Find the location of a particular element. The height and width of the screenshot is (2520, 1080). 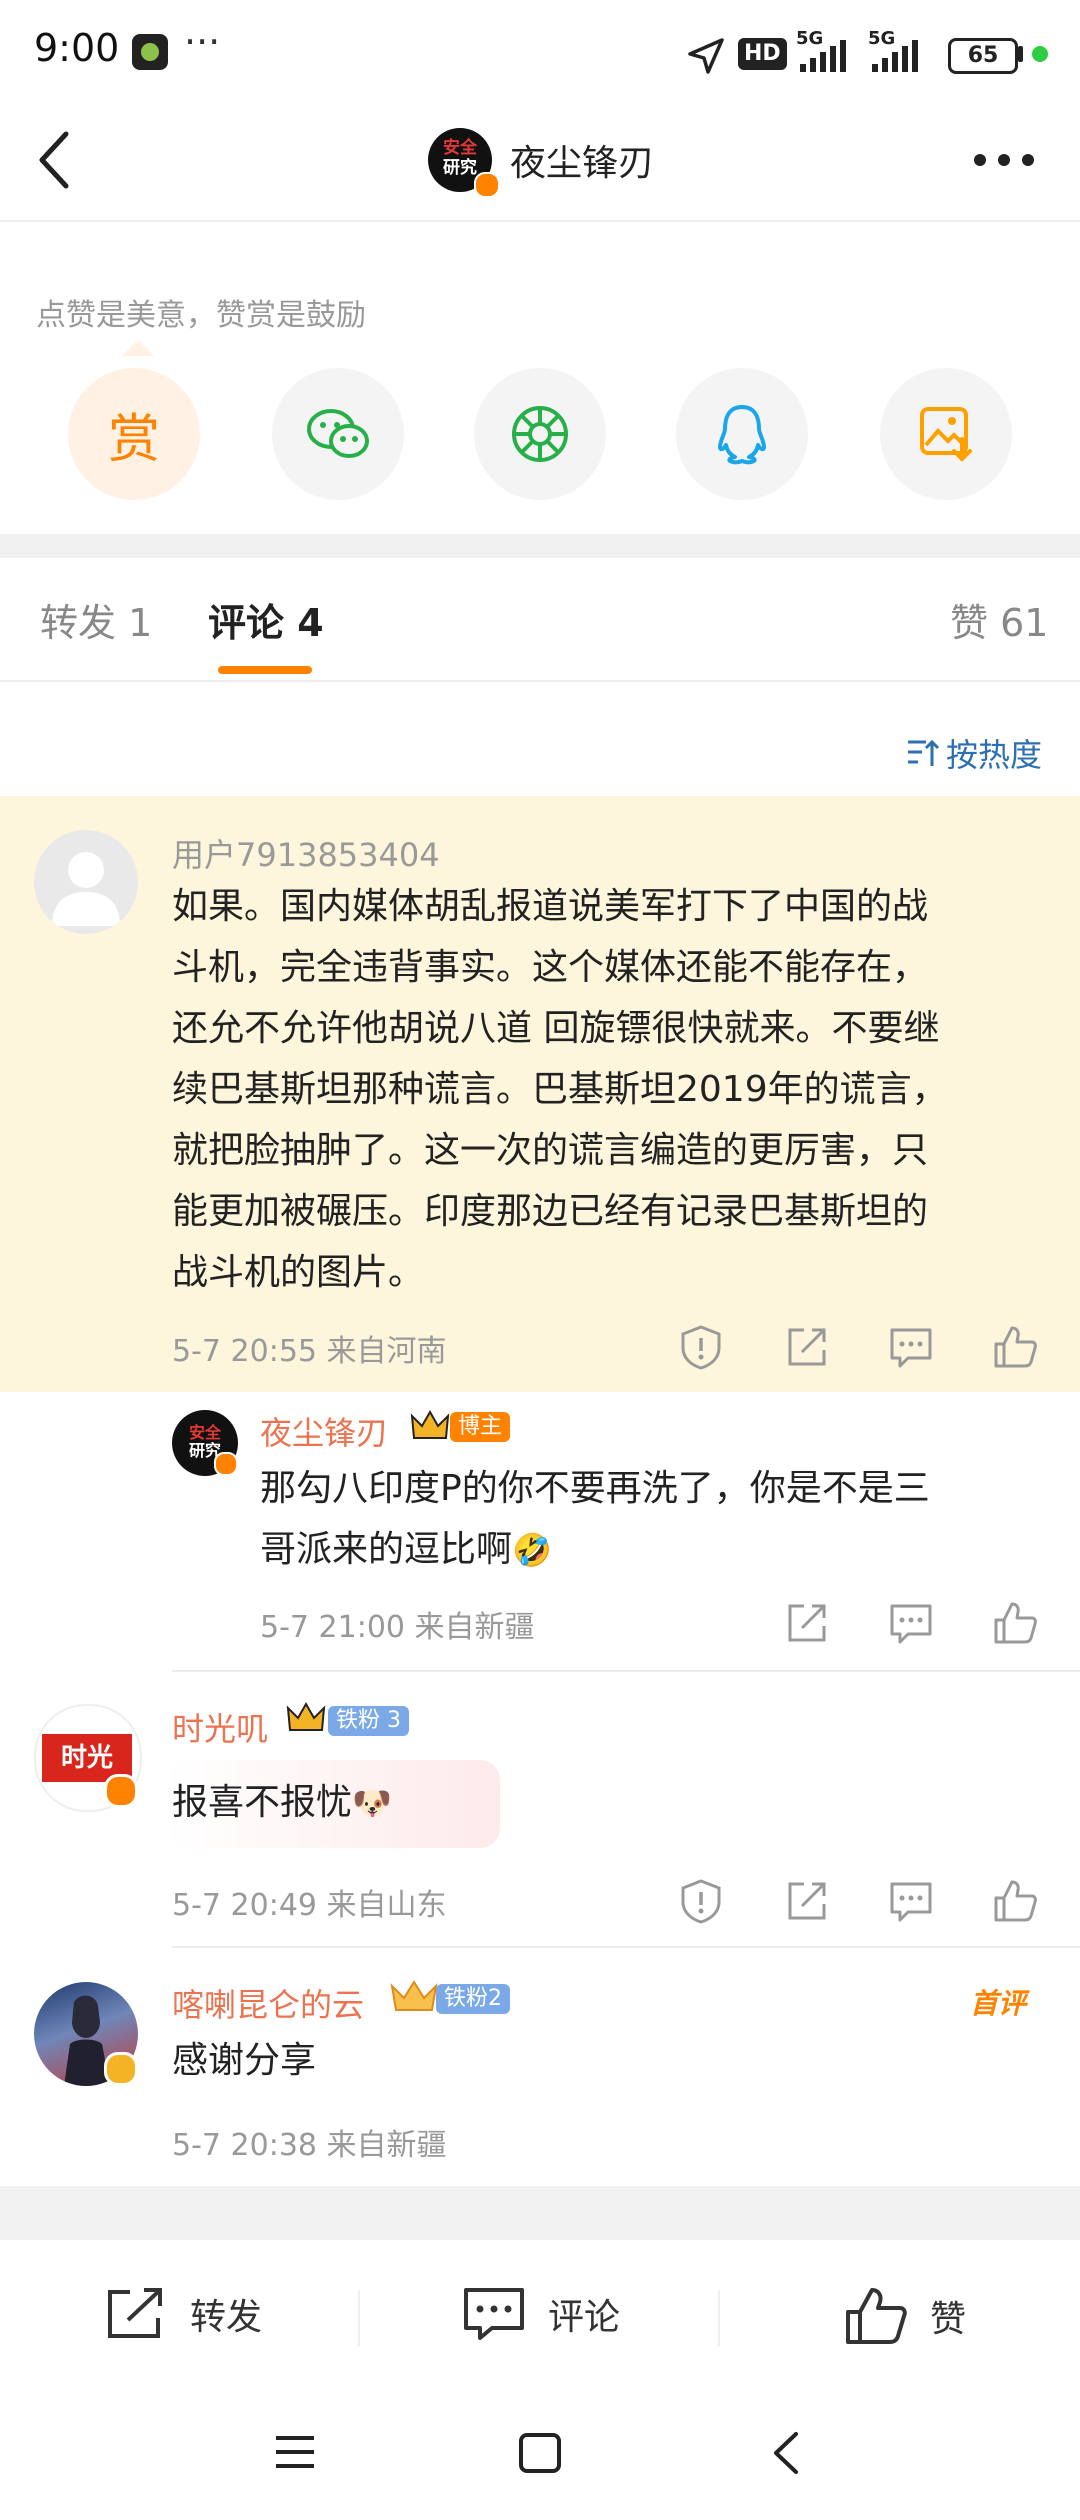

system-nav-bar is located at coordinates (540, 2455).